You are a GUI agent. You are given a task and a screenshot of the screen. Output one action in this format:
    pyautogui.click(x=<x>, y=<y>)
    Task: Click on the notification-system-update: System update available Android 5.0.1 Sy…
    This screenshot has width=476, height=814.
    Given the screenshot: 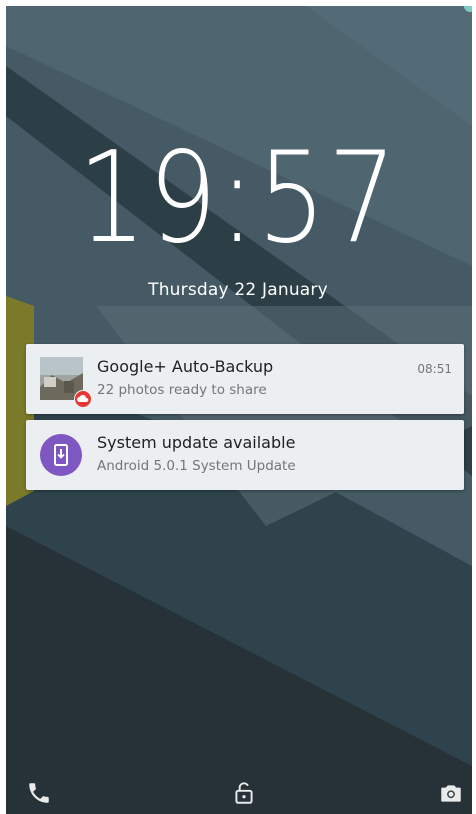 What is the action you would take?
    pyautogui.click(x=245, y=455)
    